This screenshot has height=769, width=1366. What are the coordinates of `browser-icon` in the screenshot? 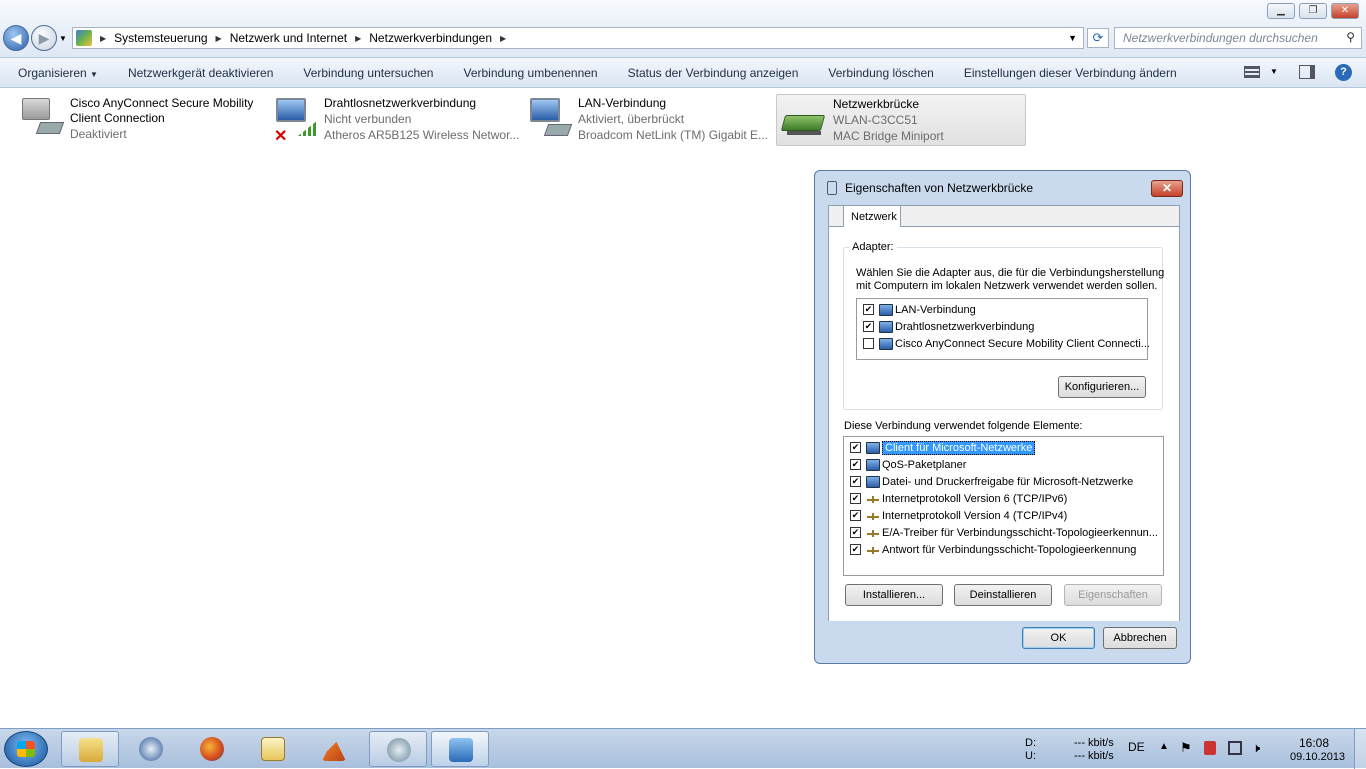 It's located at (212, 749).